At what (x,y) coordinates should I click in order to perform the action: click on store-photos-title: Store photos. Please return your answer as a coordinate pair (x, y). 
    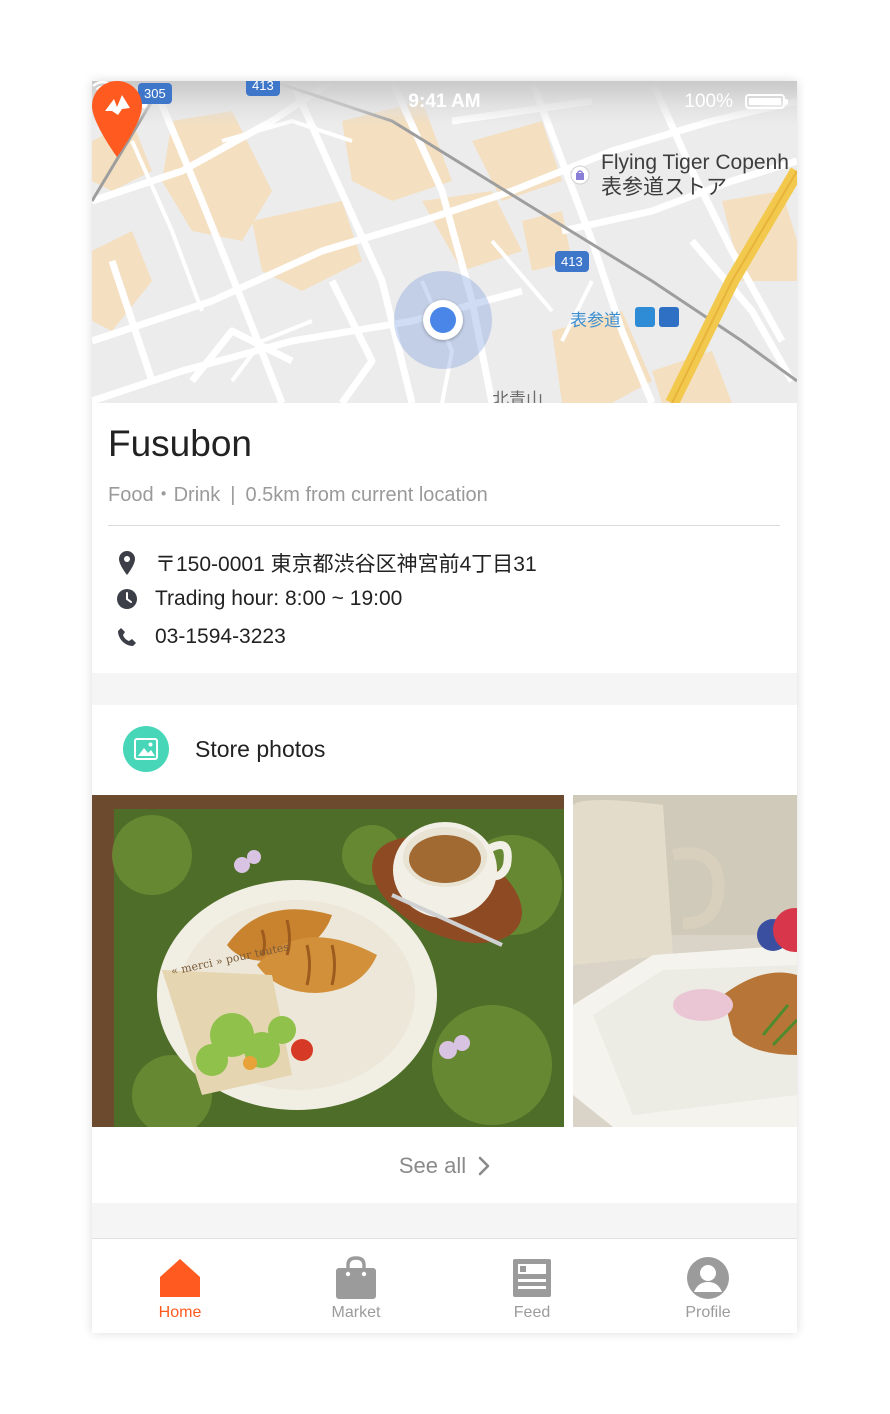
    Looking at the image, I should click on (260, 748).